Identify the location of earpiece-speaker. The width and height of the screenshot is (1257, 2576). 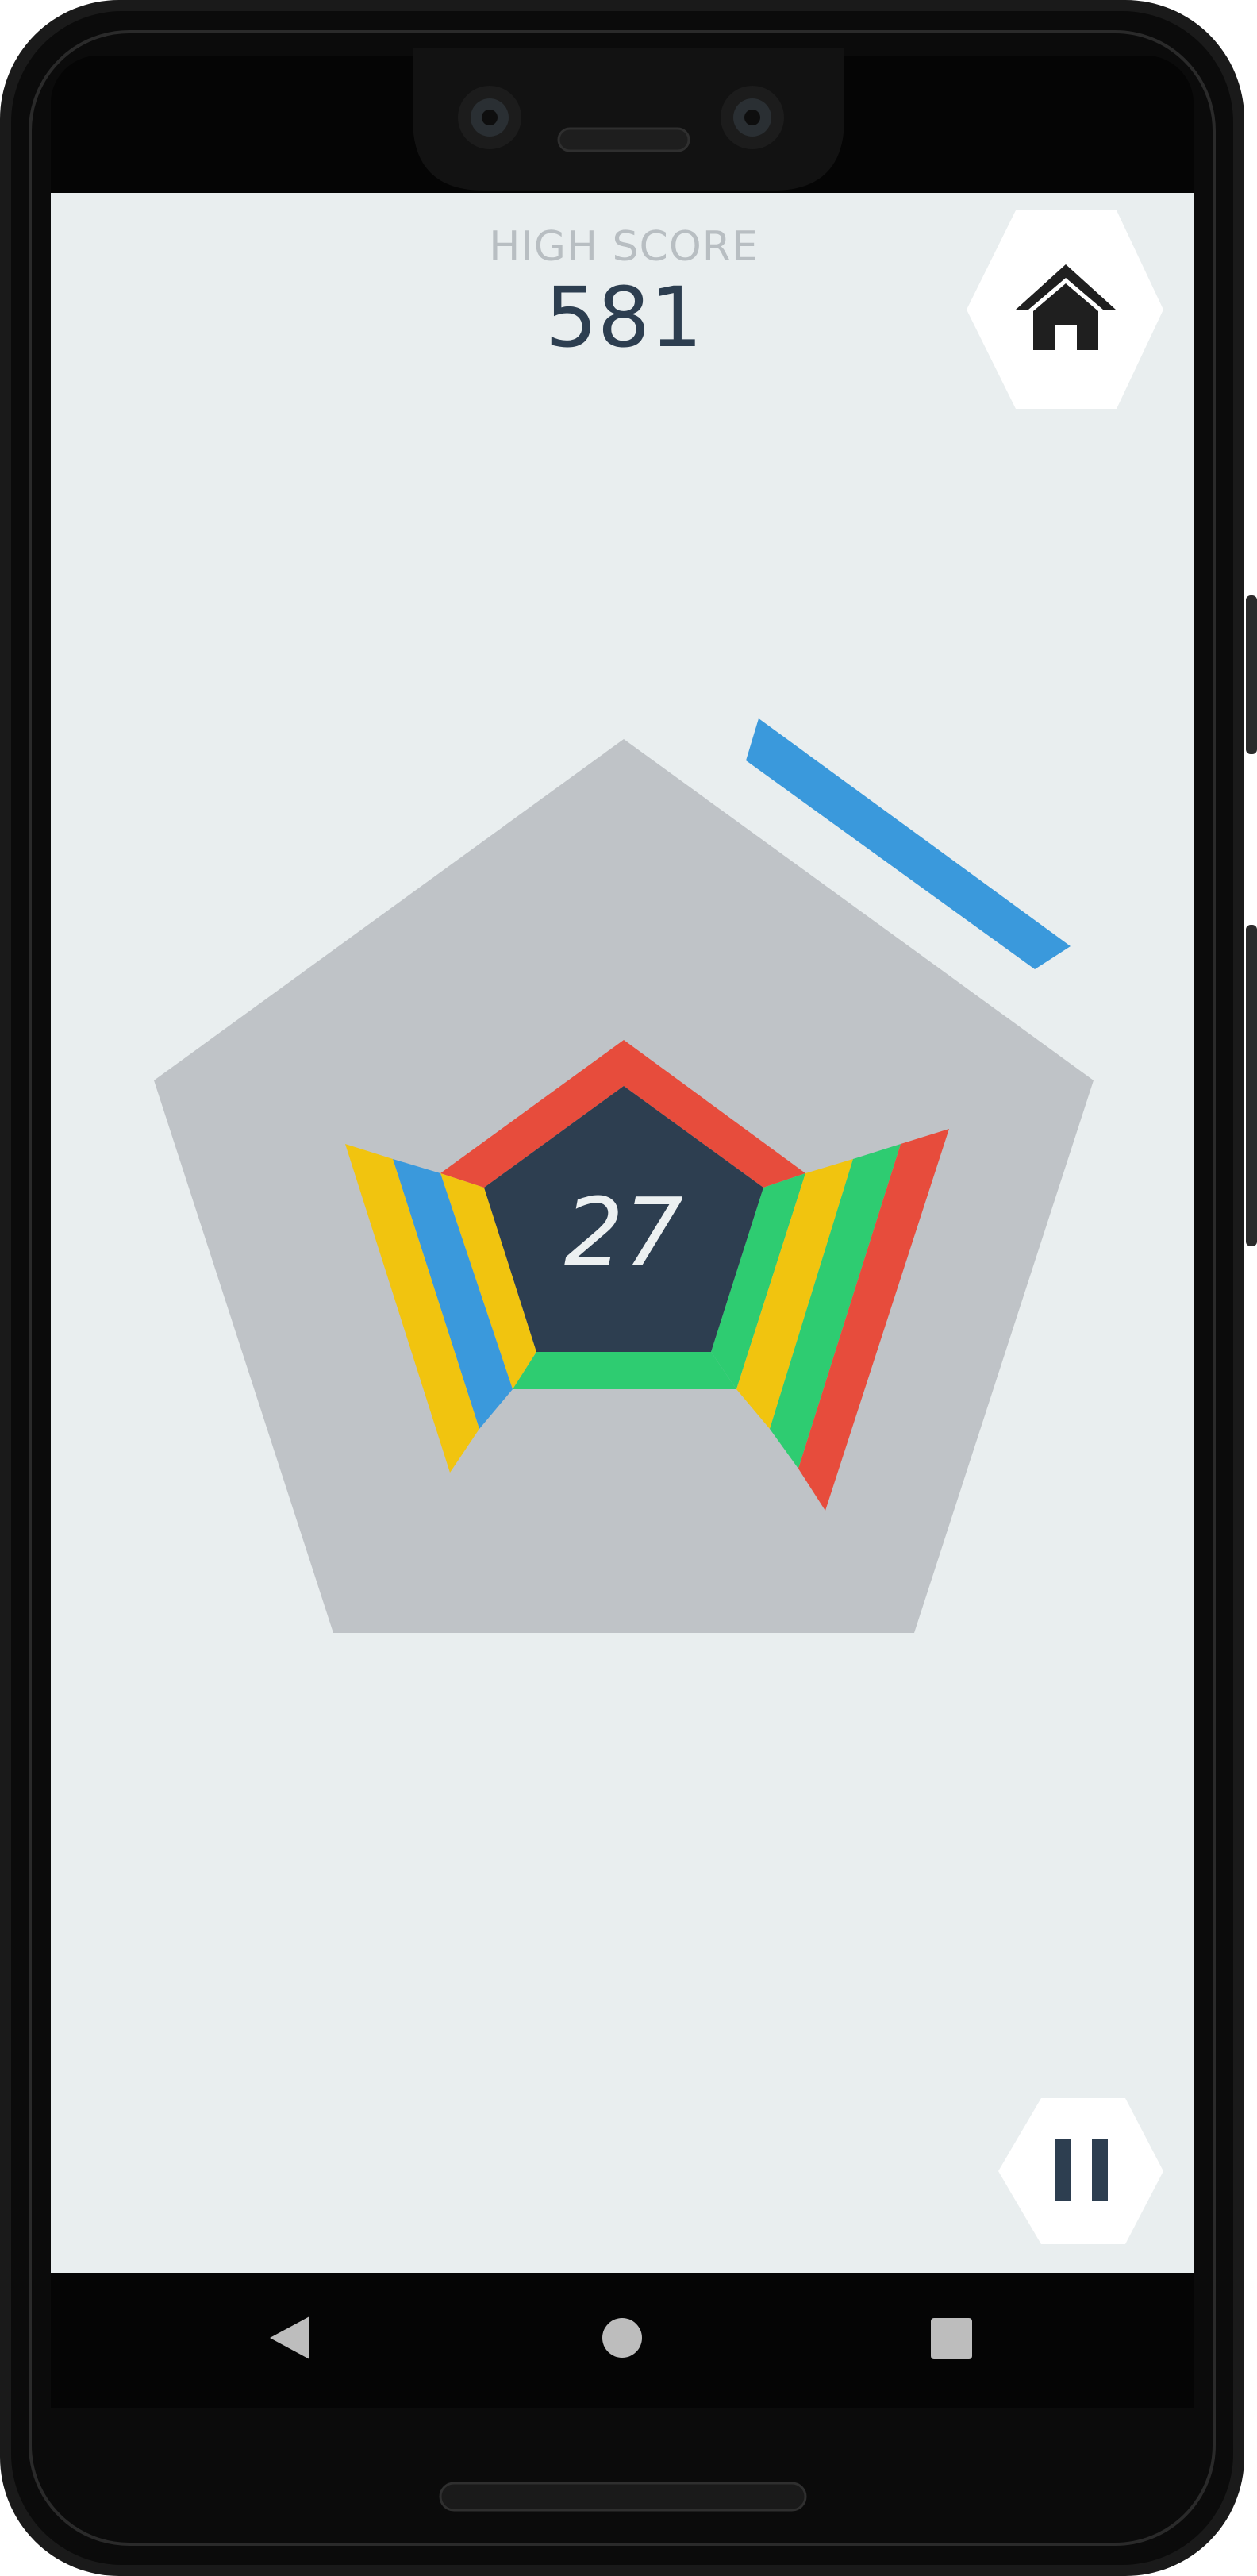
(623, 139).